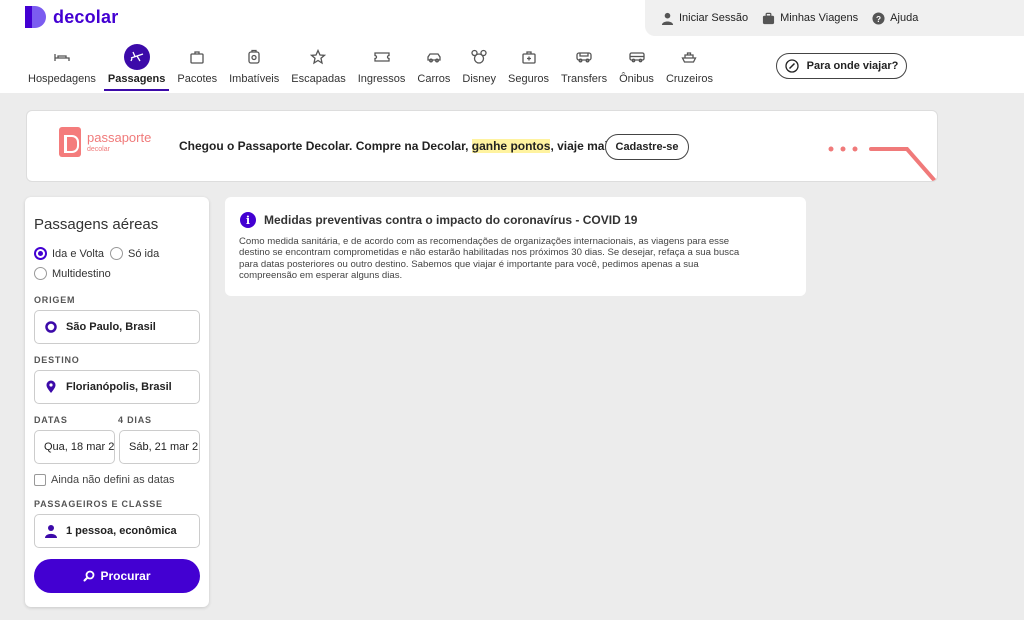 The height and width of the screenshot is (620, 1024). I want to click on departure-date-field: Qua, 18 mar 2, so click(74, 447).